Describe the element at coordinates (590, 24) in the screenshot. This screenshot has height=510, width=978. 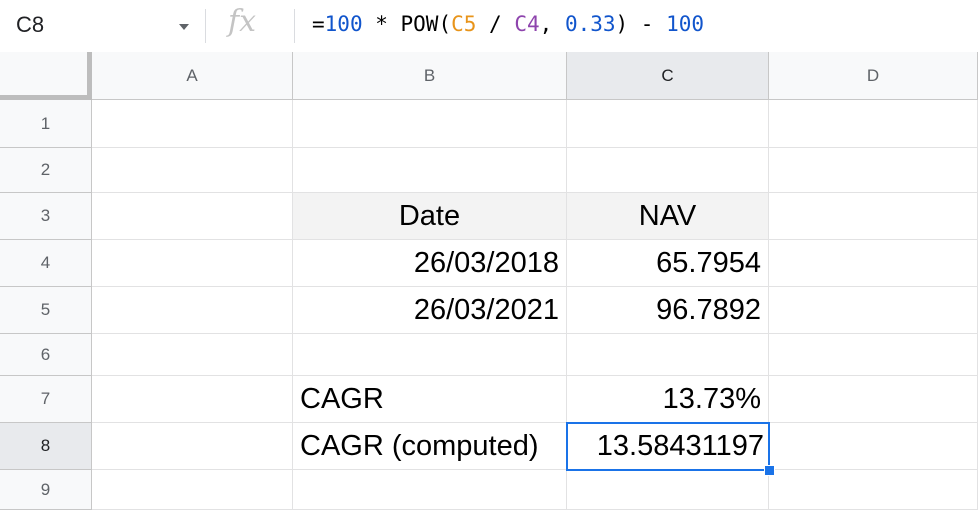
I see `formula-token: 0.33` at that location.